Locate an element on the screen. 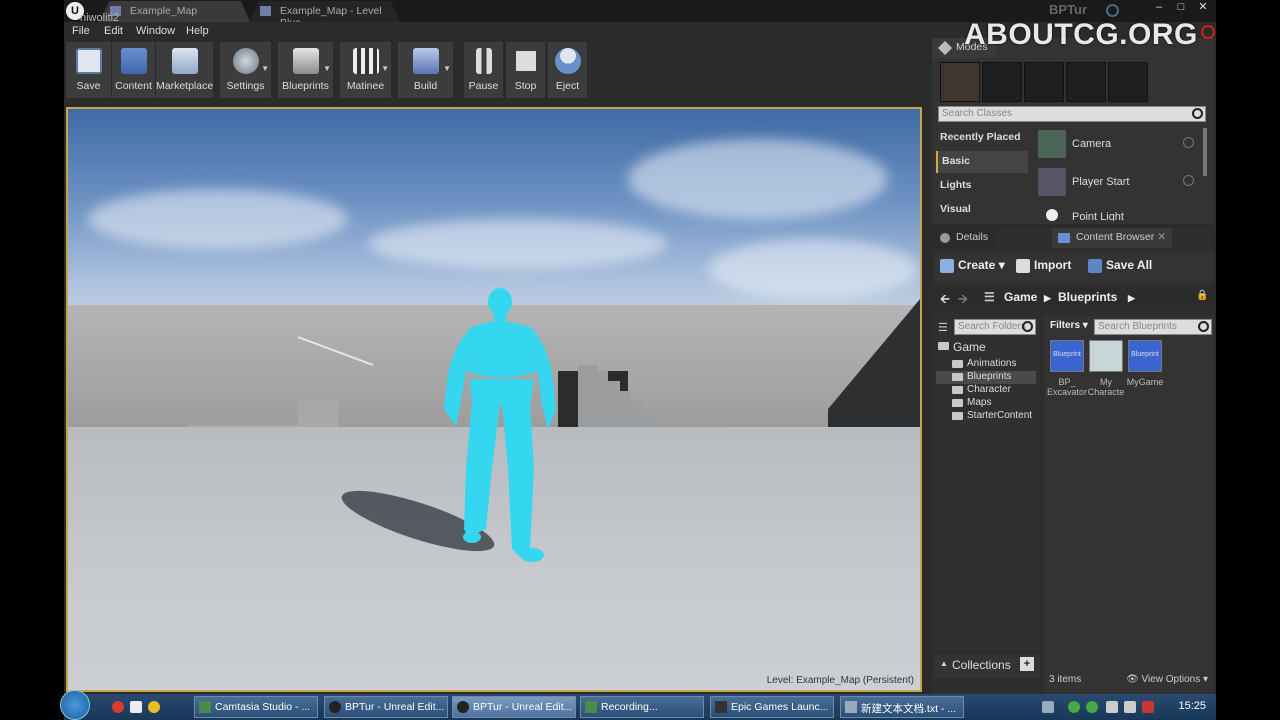  clock: 15:25 is located at coordinates (1192, 706).